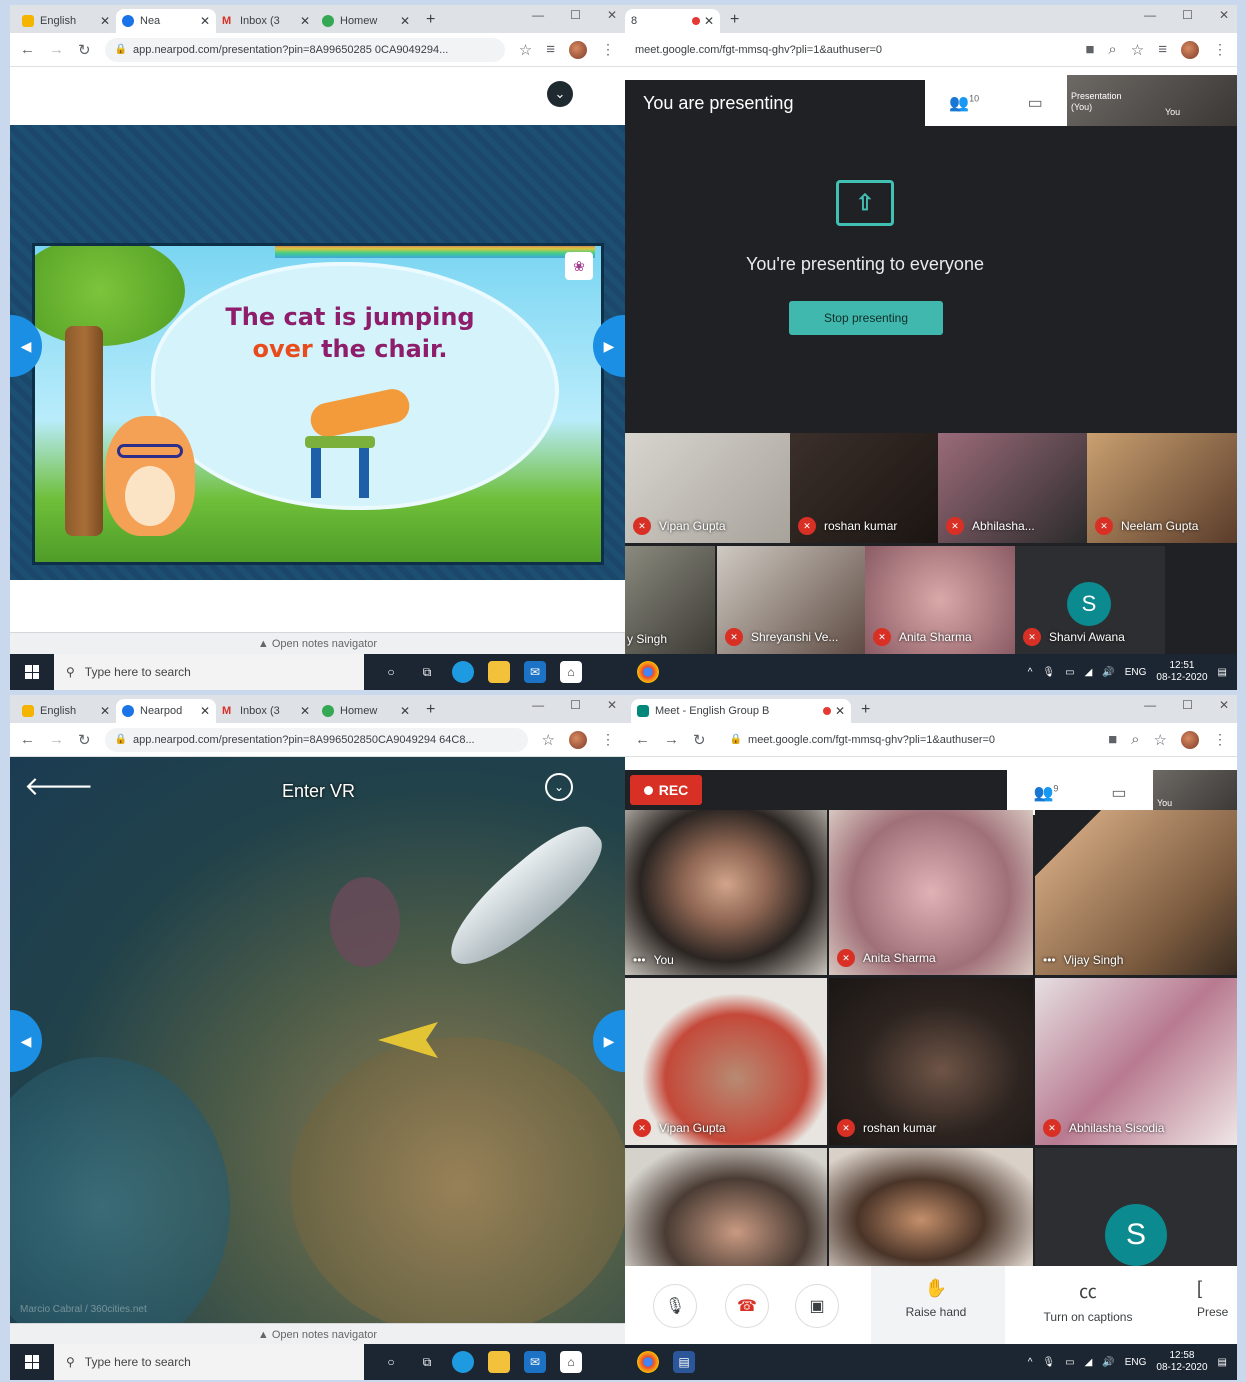 This screenshot has width=1246, height=1382. Describe the element at coordinates (166, 711) in the screenshot. I see `tab-nearpod: Nearpod ✕` at that location.